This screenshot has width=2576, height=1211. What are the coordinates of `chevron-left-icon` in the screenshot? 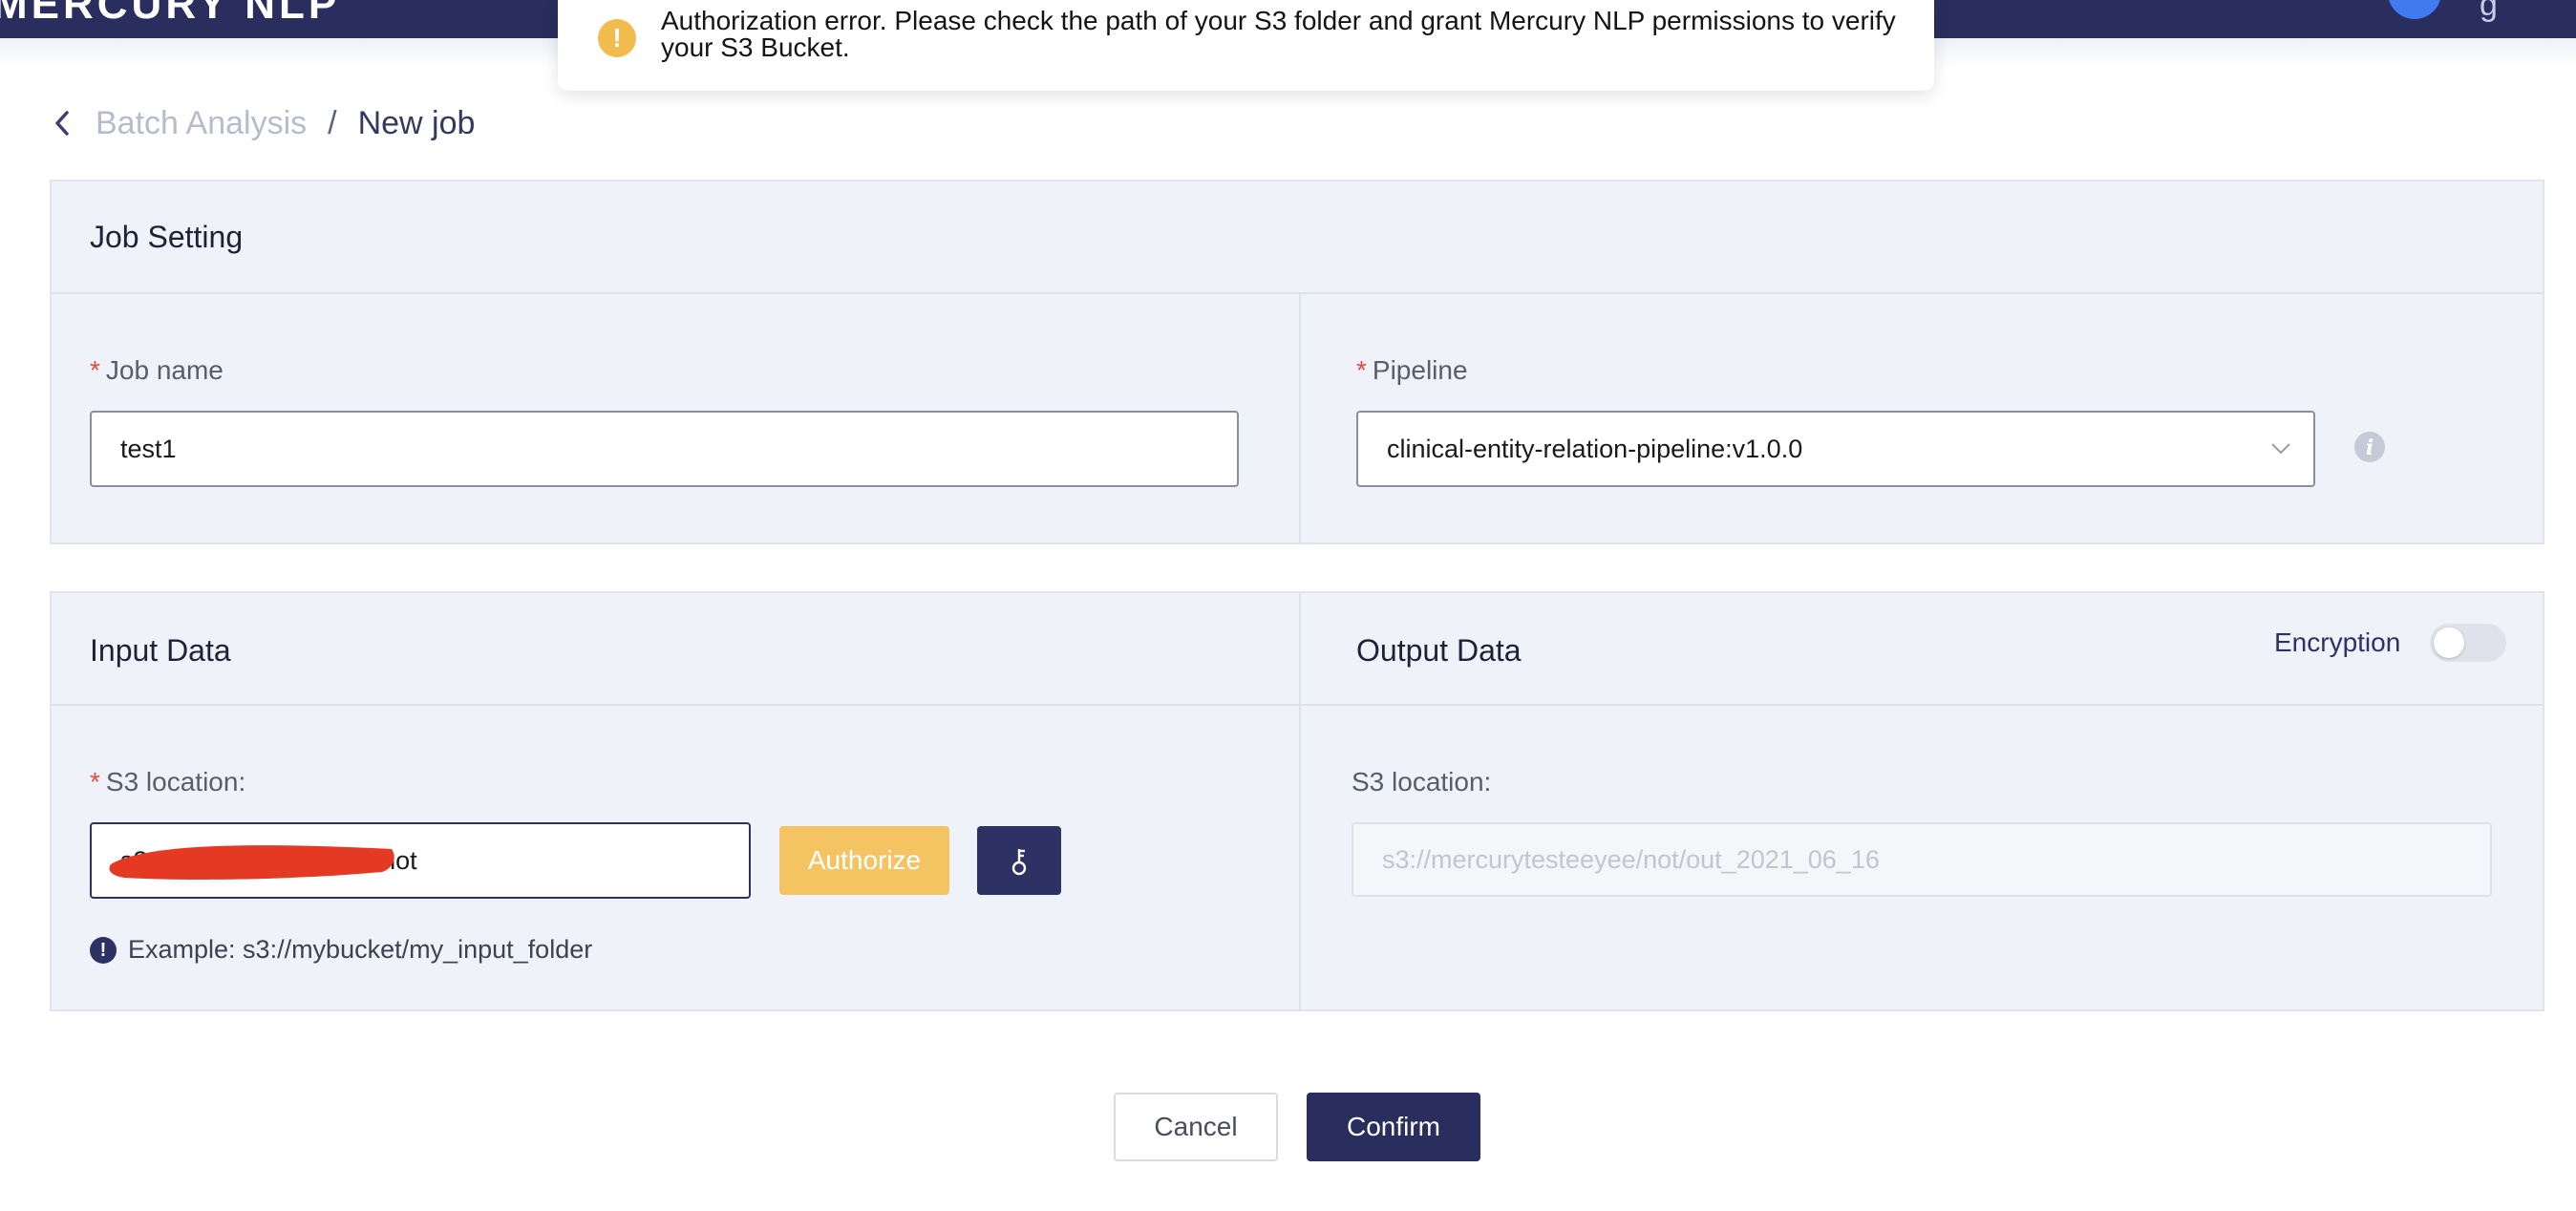 It's located at (63, 123).